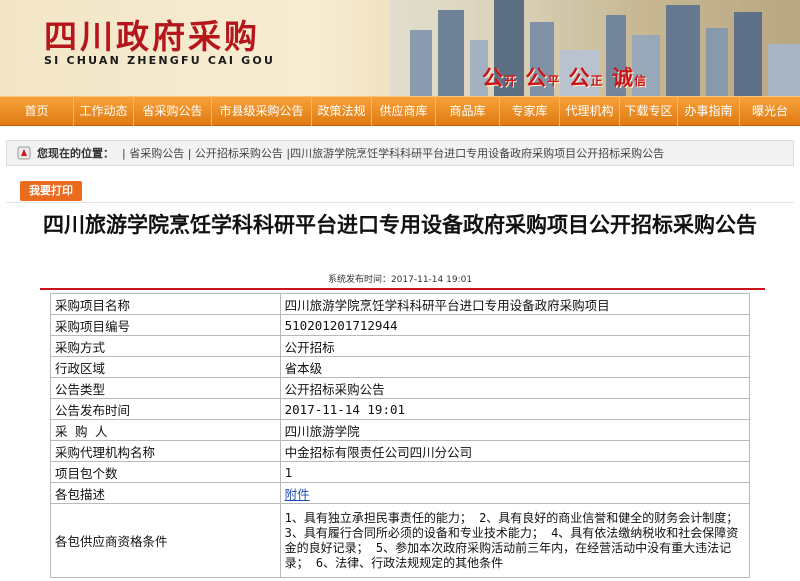  What do you see at coordinates (515, 430) in the screenshot?
I see `field-value: 四川旅游学院` at bounding box center [515, 430].